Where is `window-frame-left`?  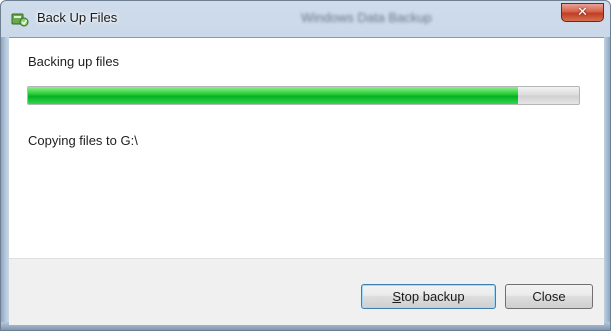 window-frame-left is located at coordinates (5, 183).